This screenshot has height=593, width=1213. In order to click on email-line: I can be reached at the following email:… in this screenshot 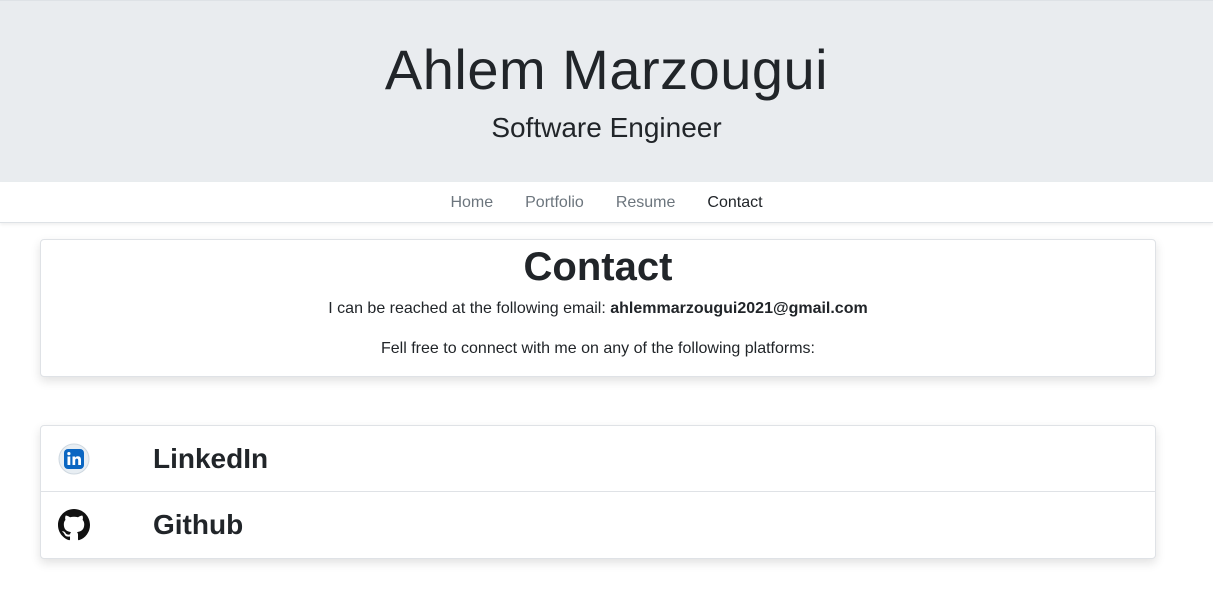, I will do `click(598, 309)`.